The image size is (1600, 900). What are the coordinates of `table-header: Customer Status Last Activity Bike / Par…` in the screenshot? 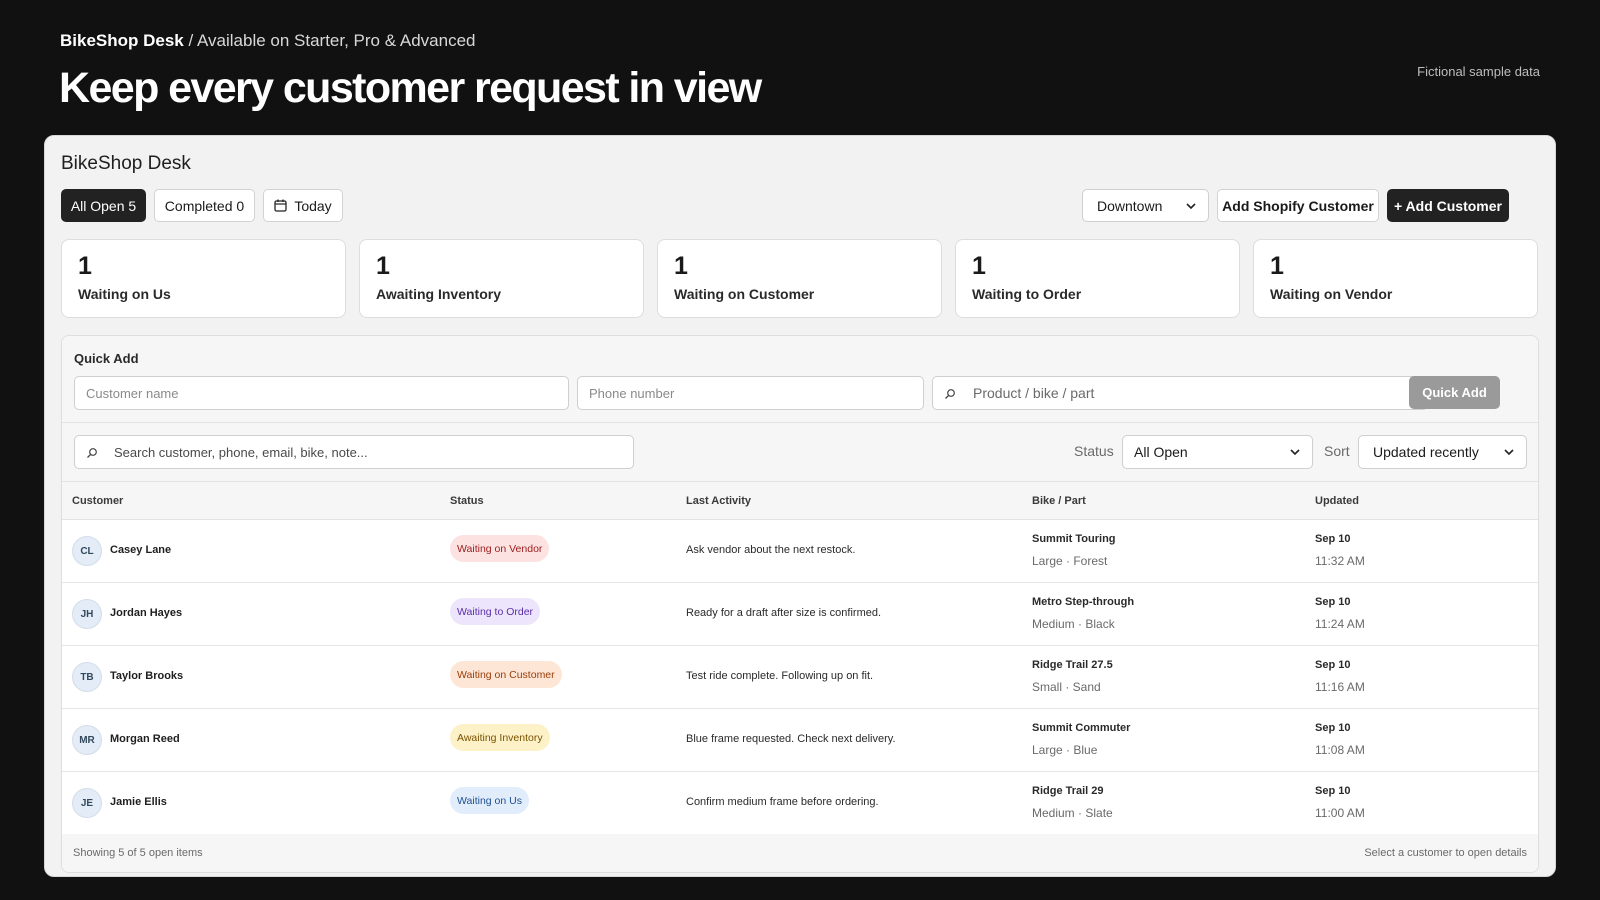 It's located at (800, 501).